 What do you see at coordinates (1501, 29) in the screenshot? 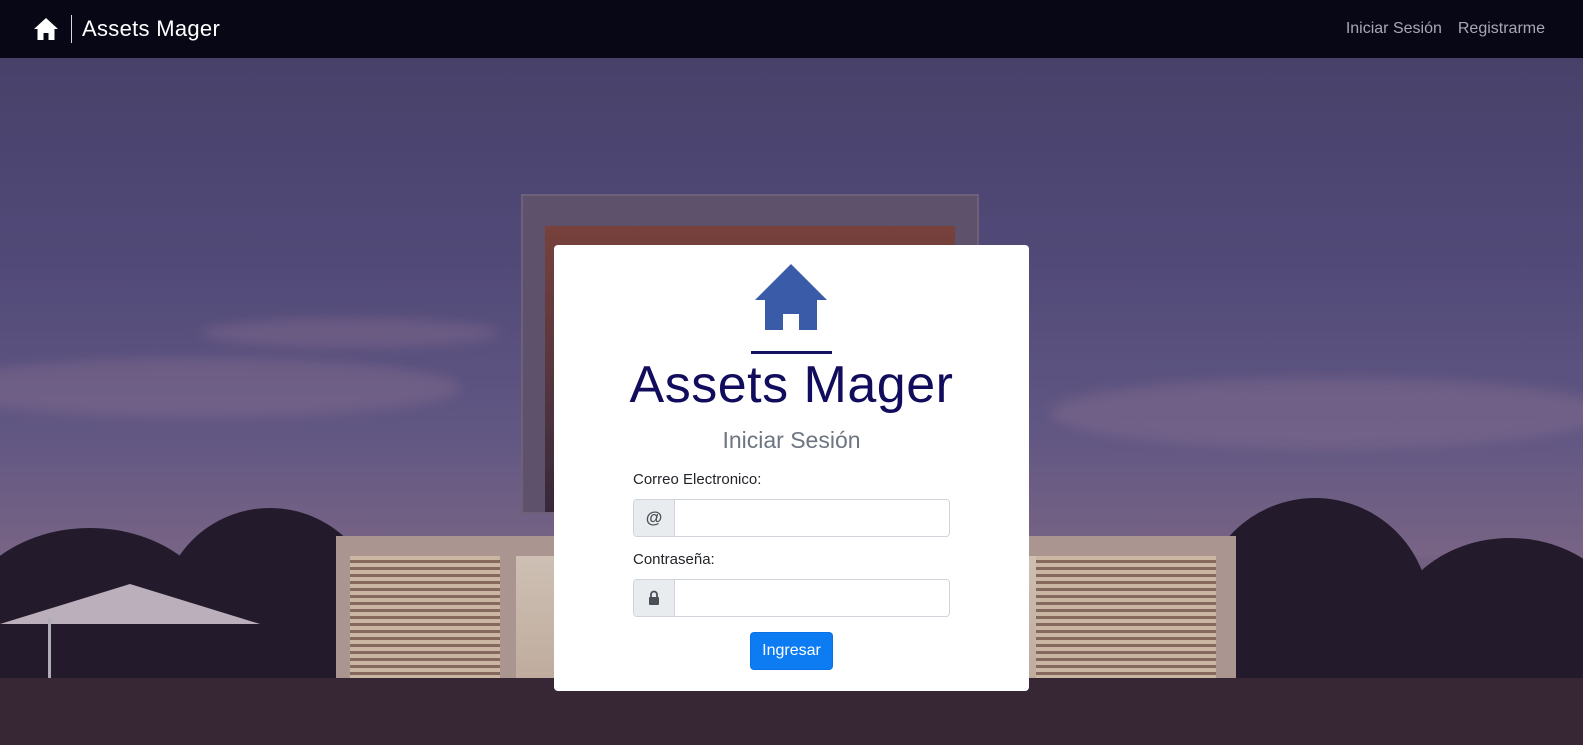
I see `nav-link-register: Registrarme` at bounding box center [1501, 29].